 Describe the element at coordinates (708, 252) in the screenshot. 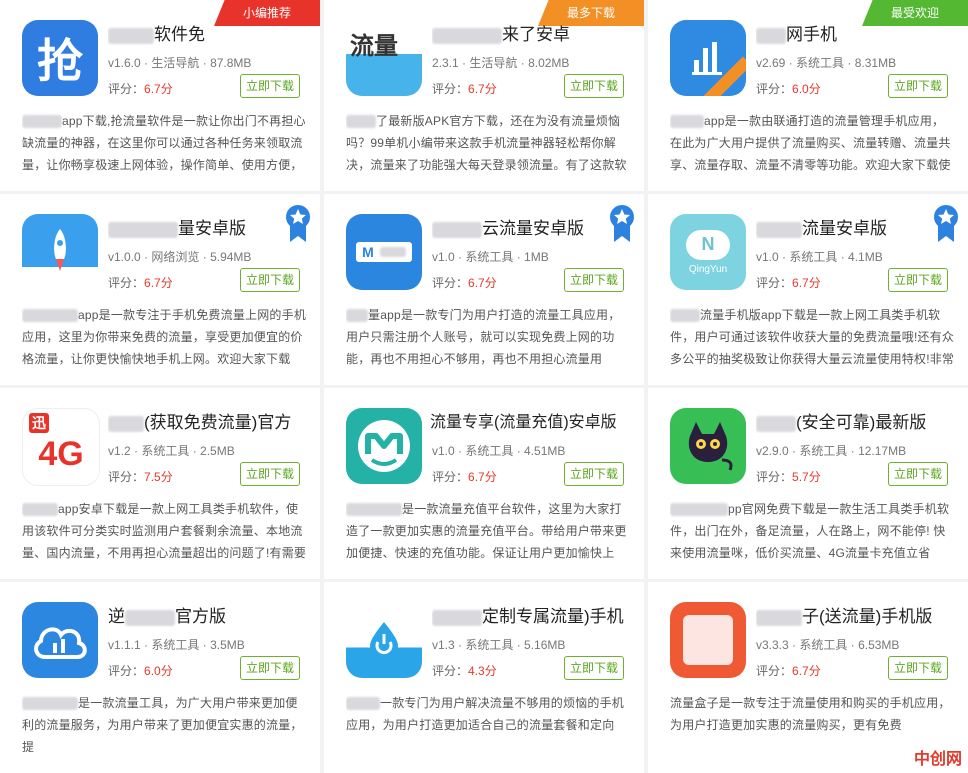

I see `qingyun-icon: N QingYun` at that location.